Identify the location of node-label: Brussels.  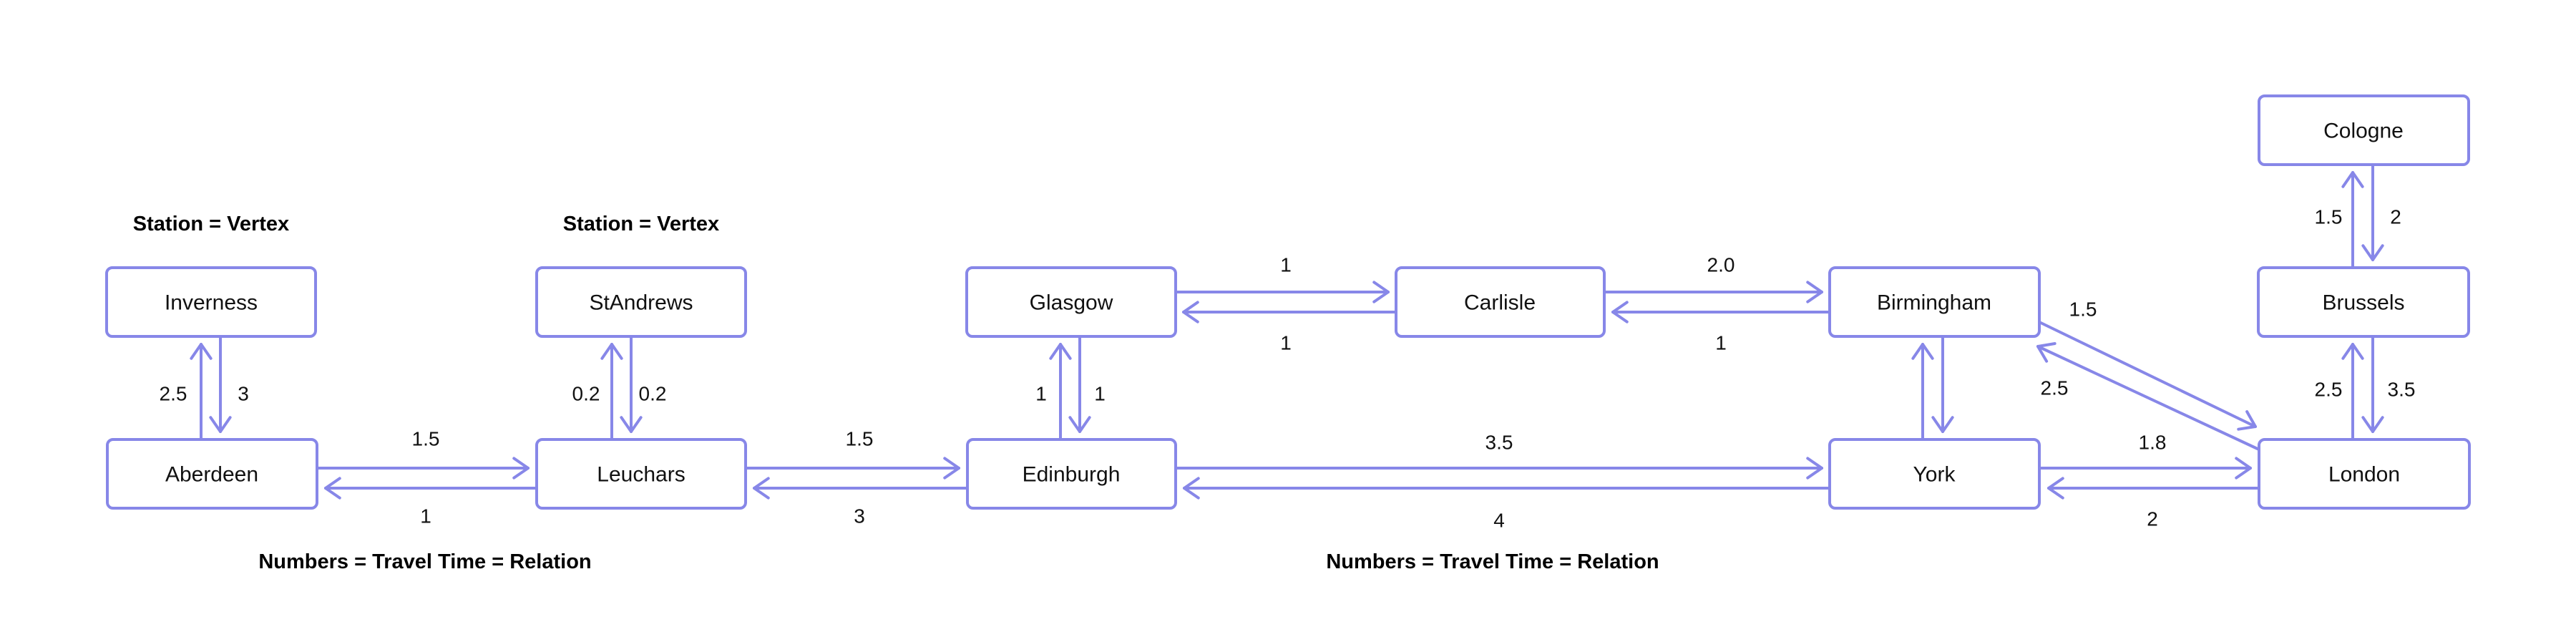
(2363, 303).